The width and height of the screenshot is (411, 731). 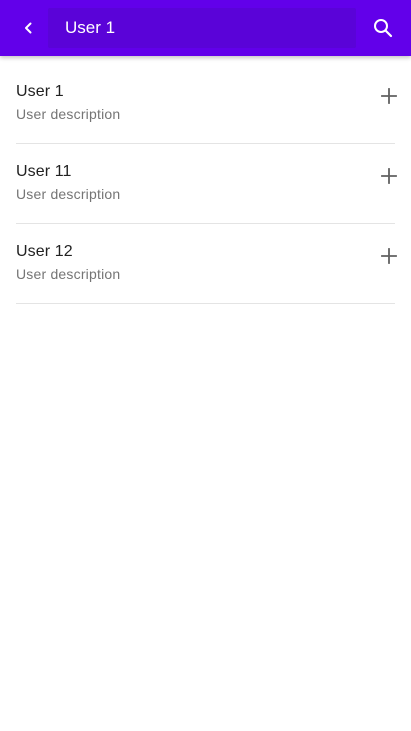 I want to click on list-item: User 1 User description, so click(x=206, y=104).